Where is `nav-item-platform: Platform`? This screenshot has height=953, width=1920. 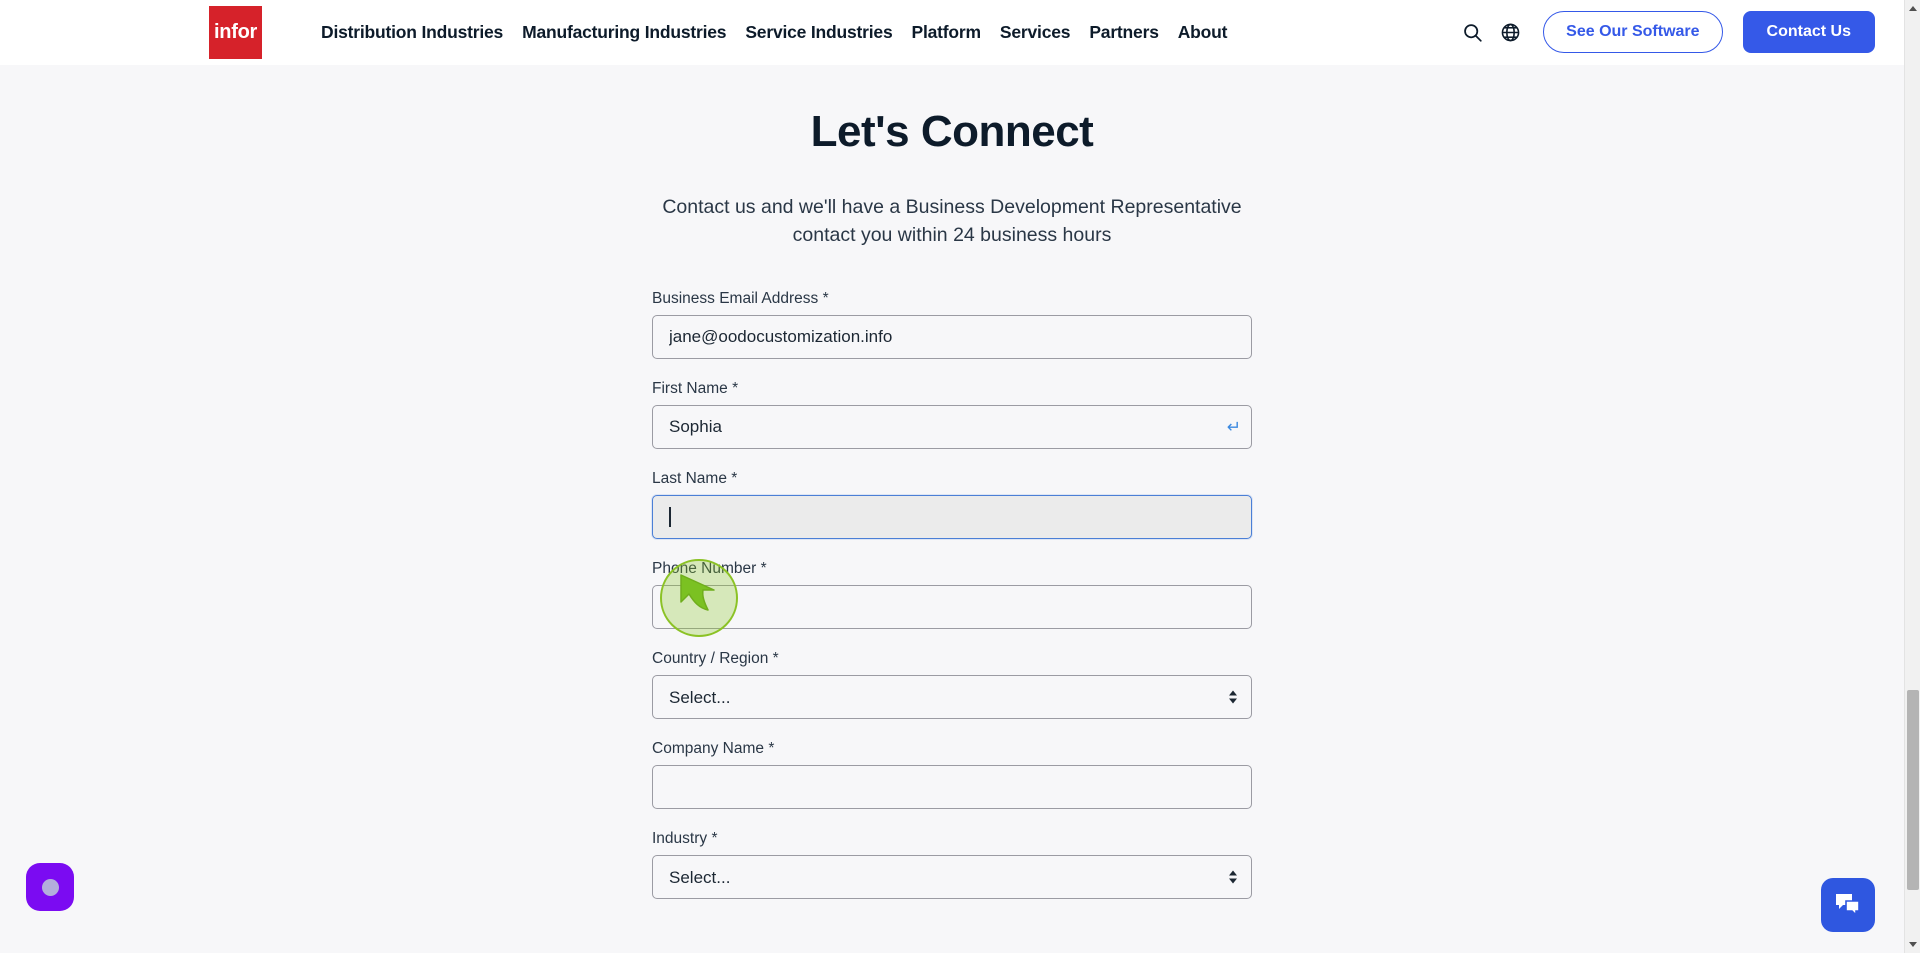 nav-item-platform: Platform is located at coordinates (947, 32).